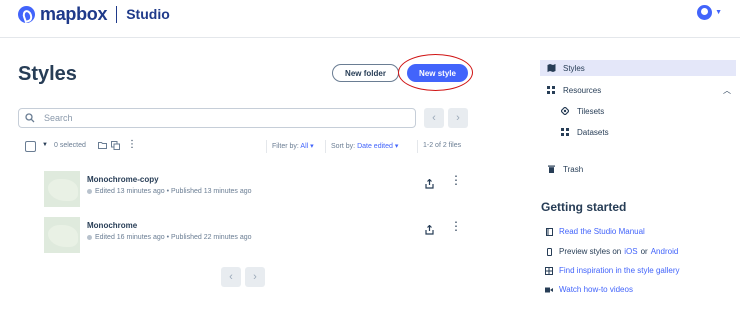  I want to click on book-icon, so click(549, 231).